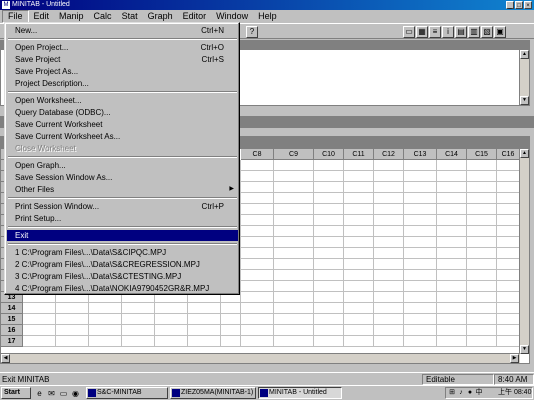 This screenshot has width=534, height=400. I want to click on ie-icon: e, so click(39, 393).